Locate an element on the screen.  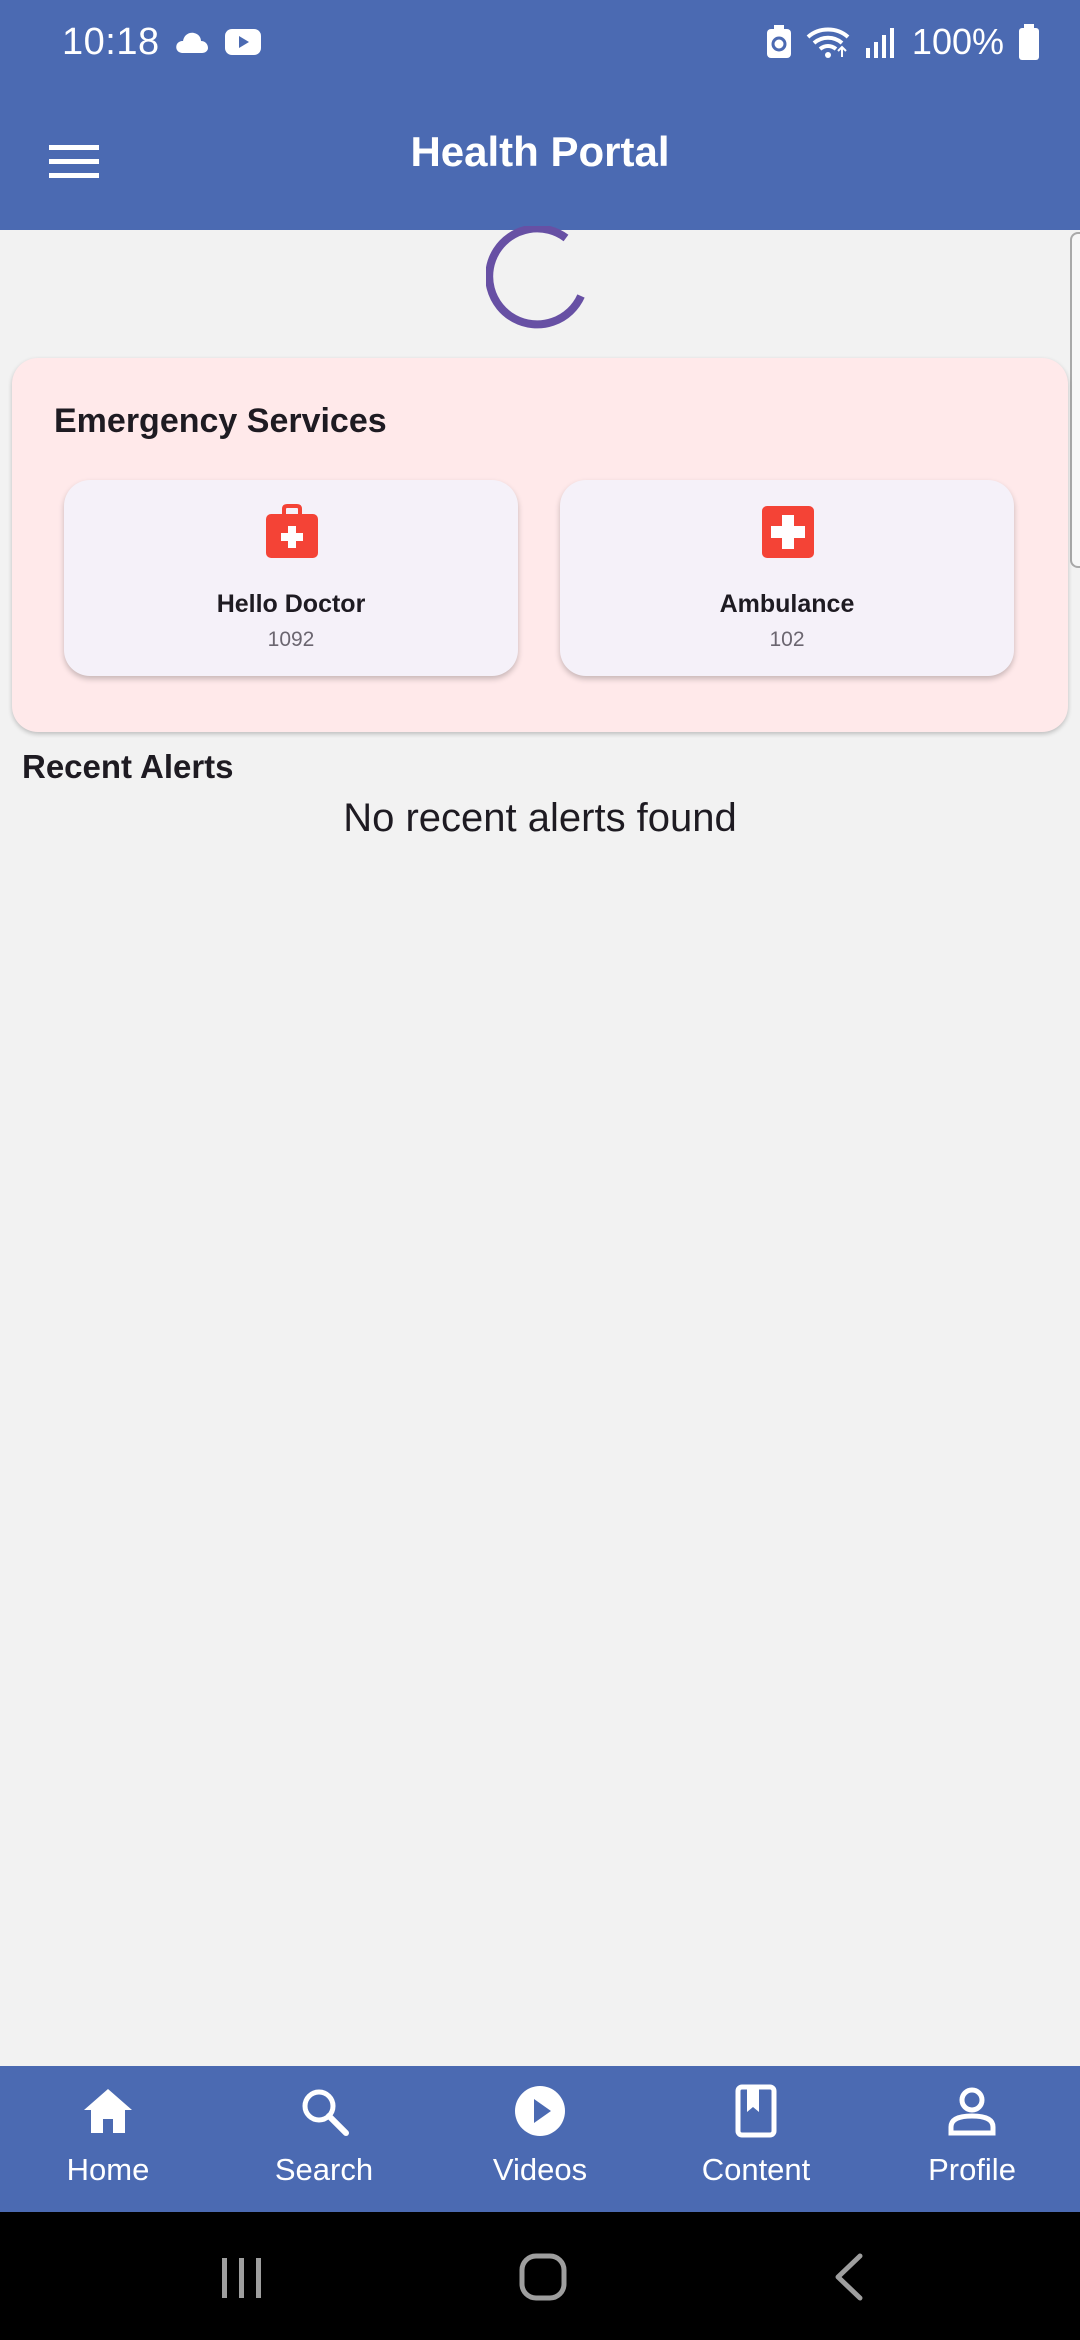
nav-item-videos: Videos is located at coordinates (540, 2139).